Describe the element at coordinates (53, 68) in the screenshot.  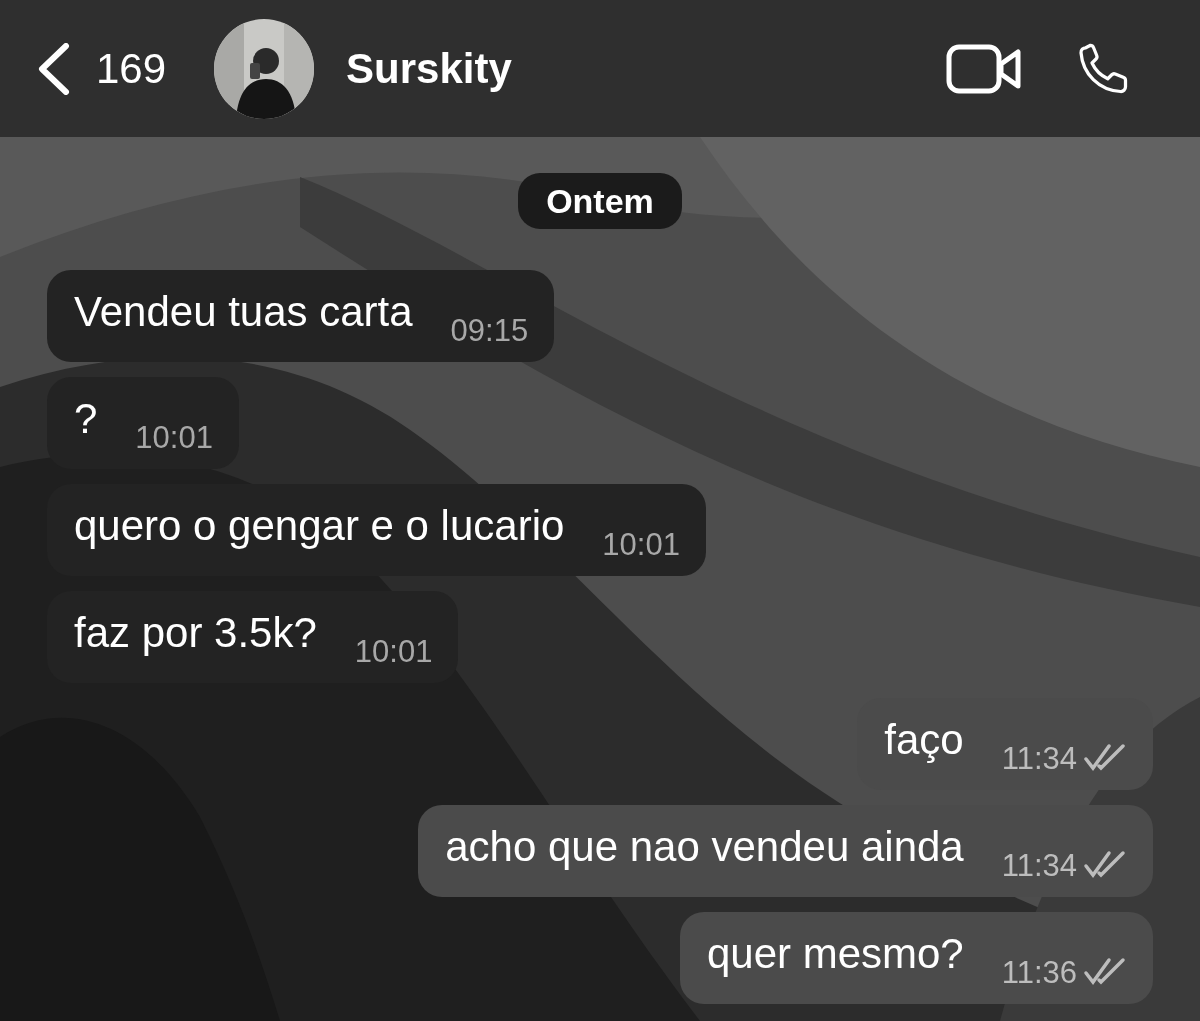
I see `chevron-left-icon` at that location.